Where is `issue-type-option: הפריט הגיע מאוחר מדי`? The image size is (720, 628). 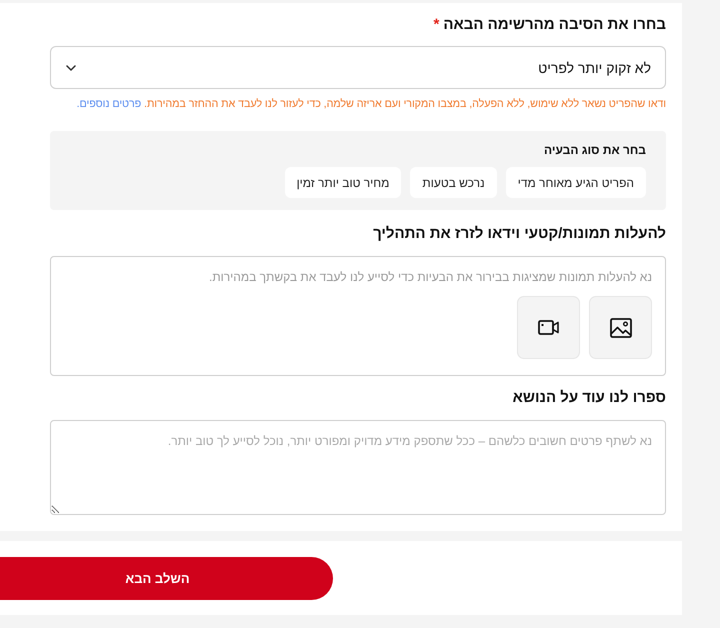
issue-type-option: הפריט הגיע מאוחר מדי is located at coordinates (576, 182).